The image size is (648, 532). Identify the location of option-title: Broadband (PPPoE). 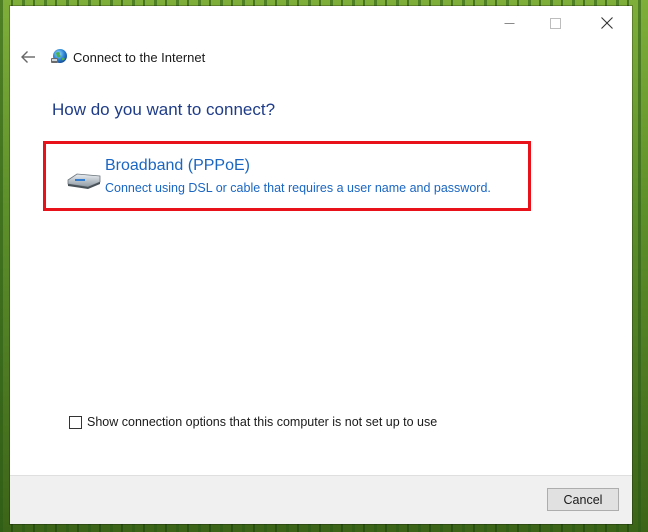
(177, 165).